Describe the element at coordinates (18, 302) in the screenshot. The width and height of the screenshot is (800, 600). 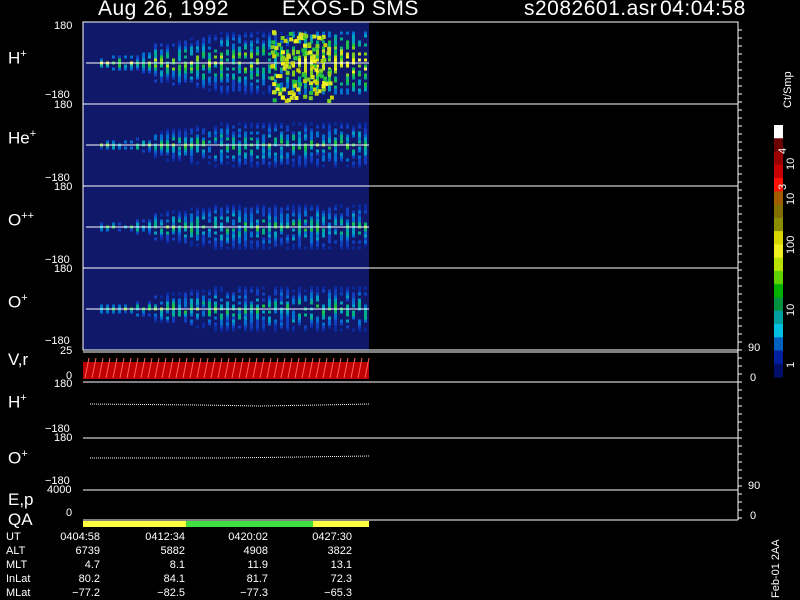
I see `panel-label-oplus: O+` at that location.